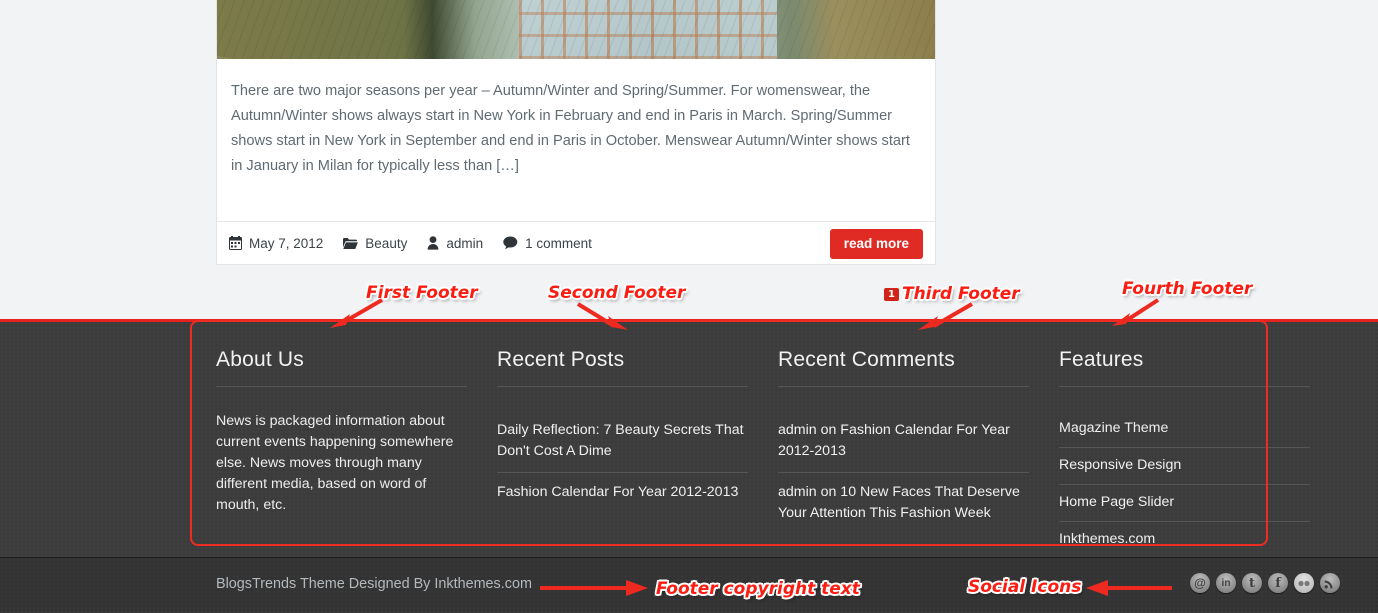 The width and height of the screenshot is (1378, 613). Describe the element at coordinates (758, 589) in the screenshot. I see `annotation-footer-copyright-text: Footer copyright text` at that location.